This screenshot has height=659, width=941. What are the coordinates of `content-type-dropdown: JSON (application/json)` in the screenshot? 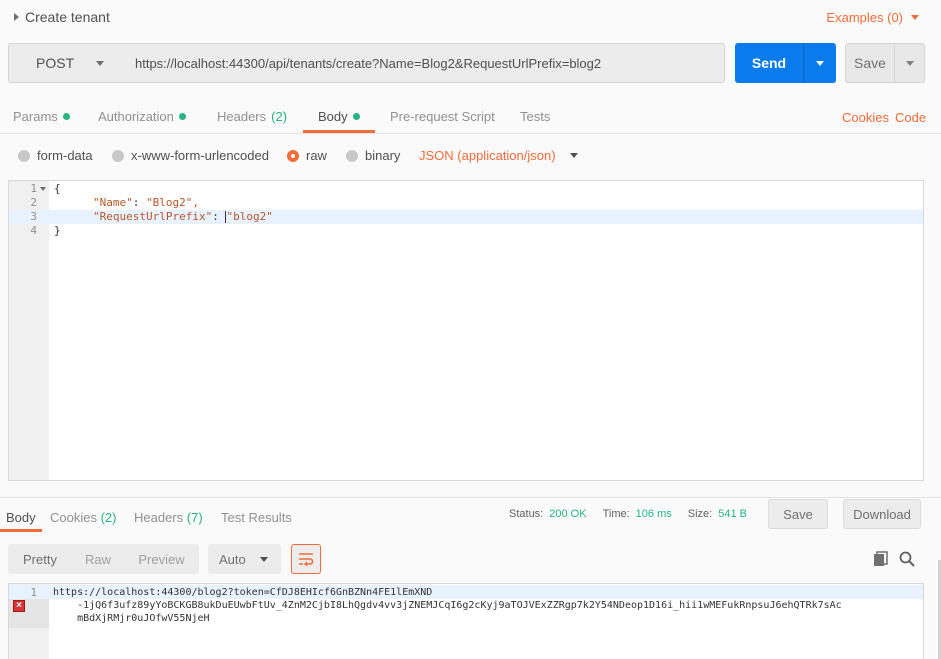 It's located at (498, 155).